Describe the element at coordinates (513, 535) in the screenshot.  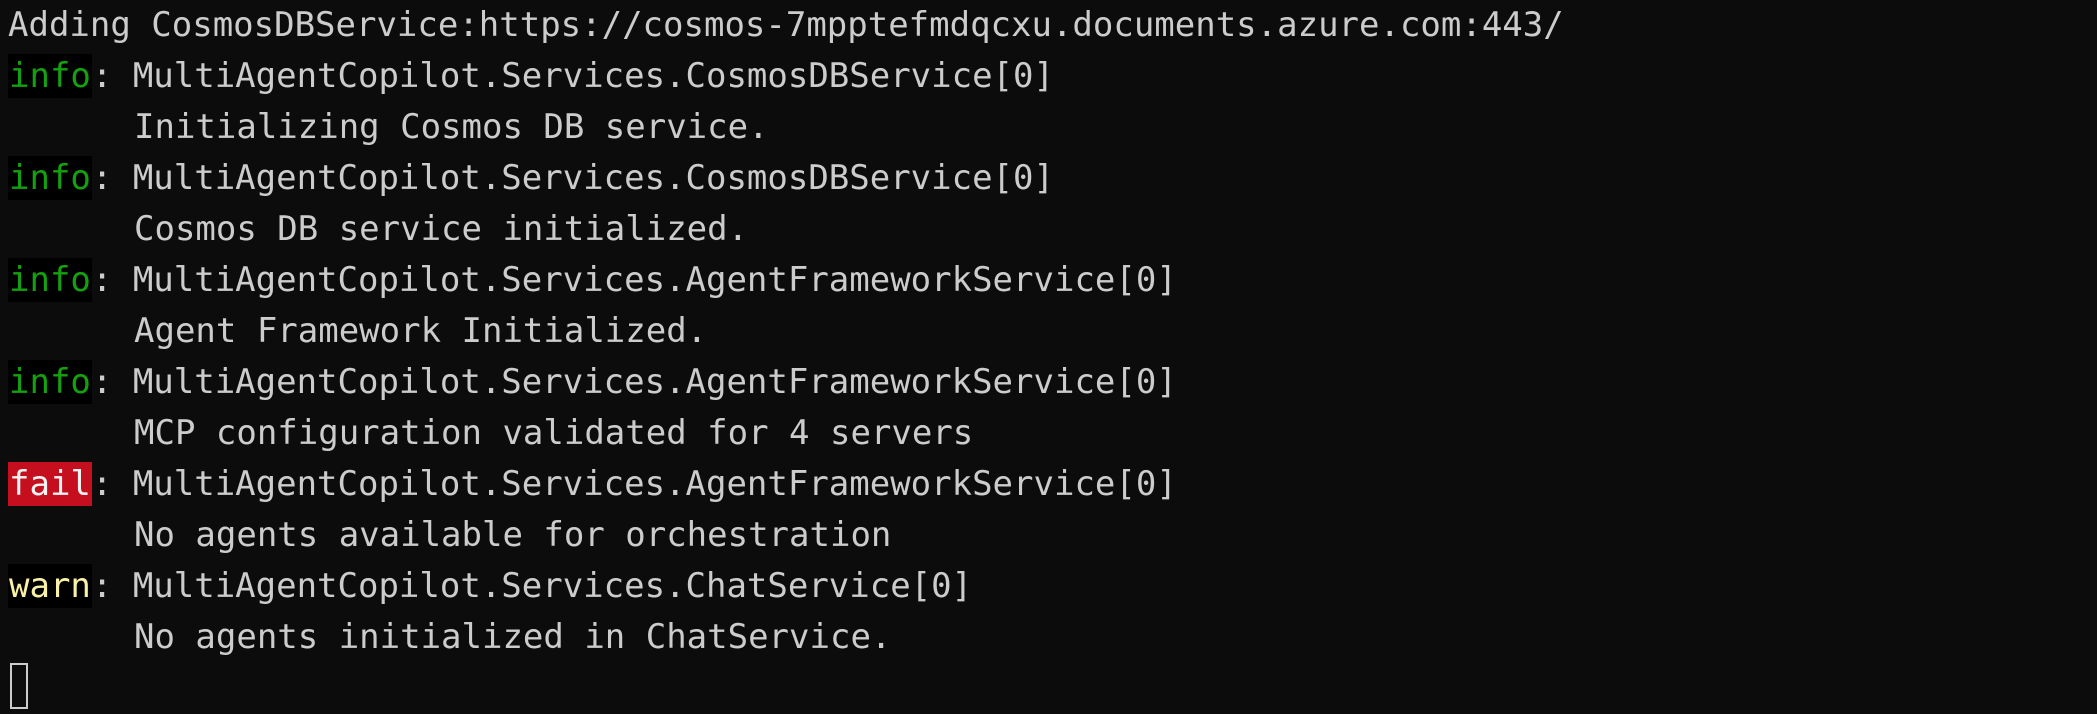
I see `log-entry-5-message: No agents available for orchestration` at that location.